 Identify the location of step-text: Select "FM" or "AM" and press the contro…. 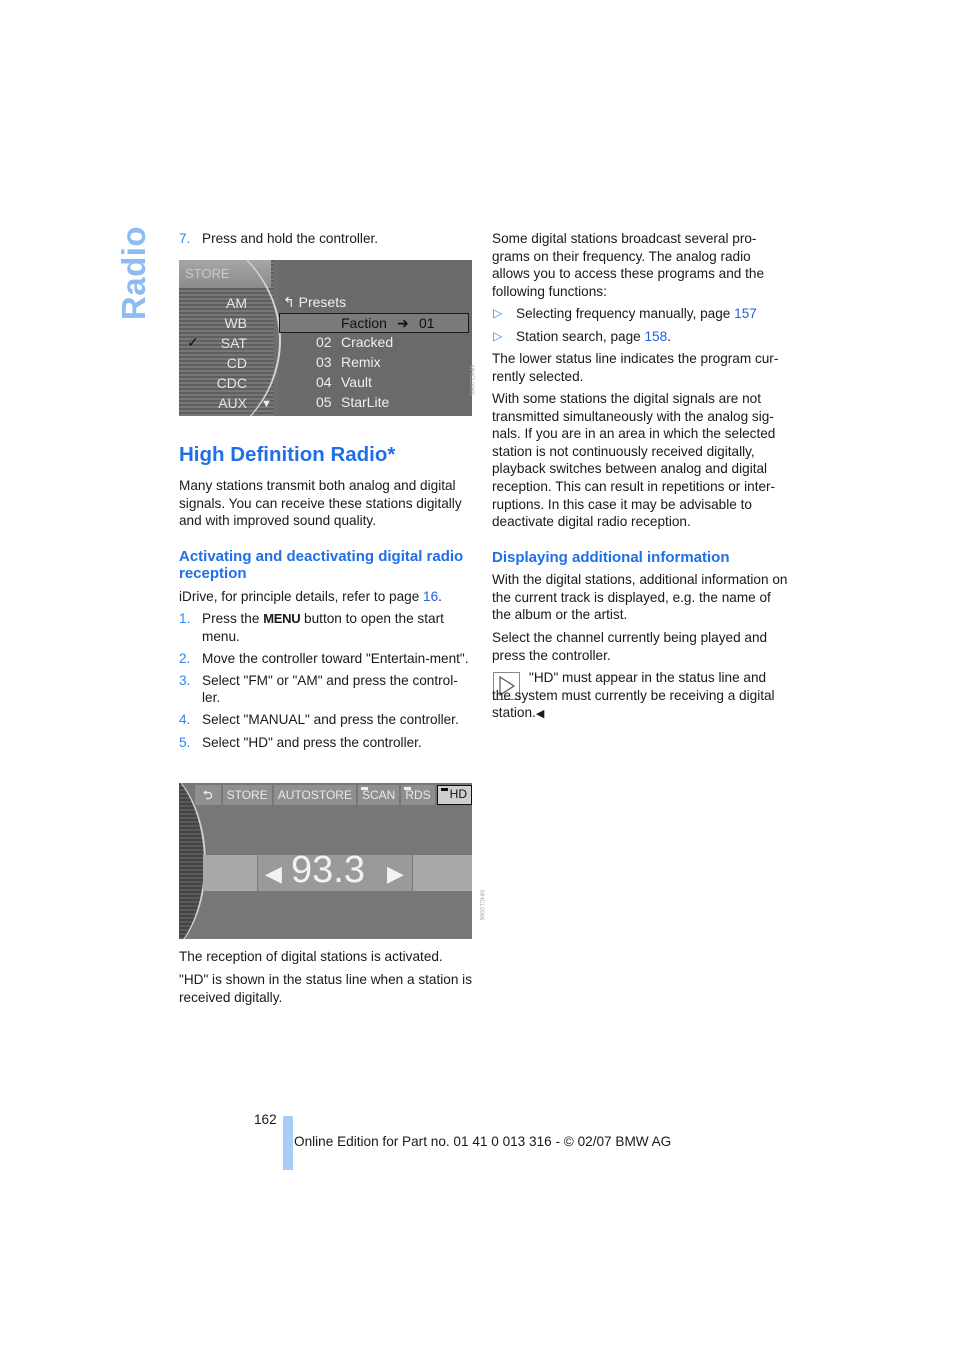
(330, 689).